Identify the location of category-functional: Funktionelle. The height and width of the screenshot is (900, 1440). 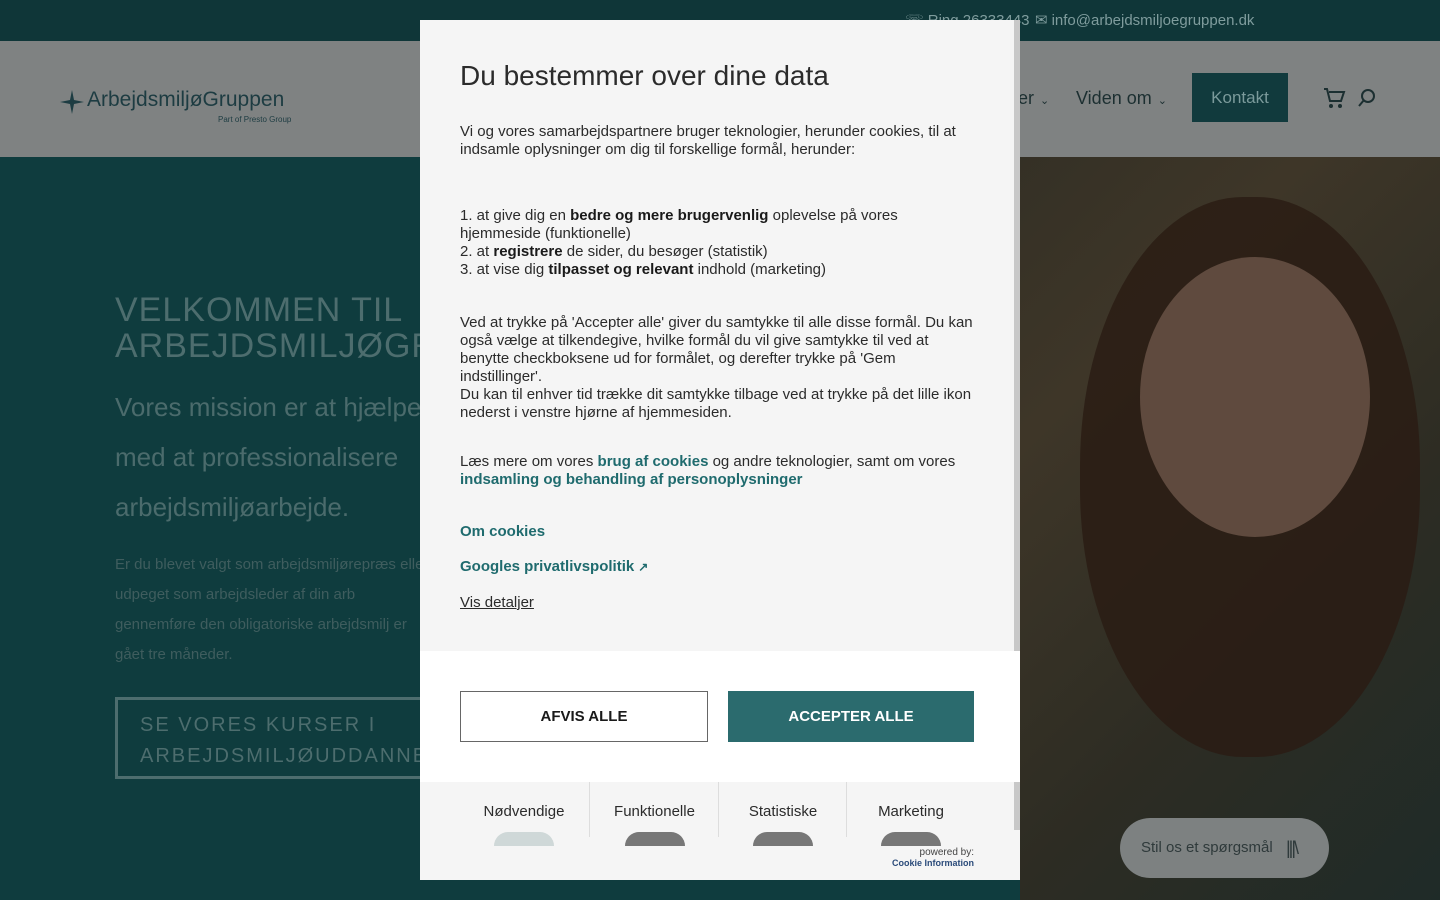
(654, 814).